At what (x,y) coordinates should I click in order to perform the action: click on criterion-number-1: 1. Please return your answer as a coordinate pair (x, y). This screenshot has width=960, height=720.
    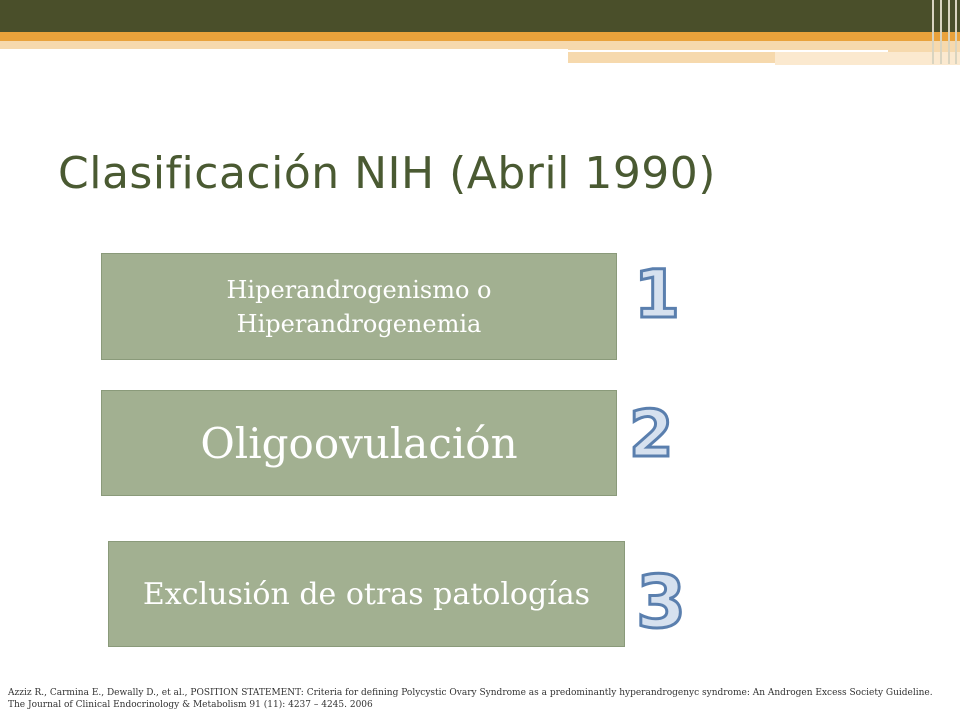
    Looking at the image, I should click on (657, 294).